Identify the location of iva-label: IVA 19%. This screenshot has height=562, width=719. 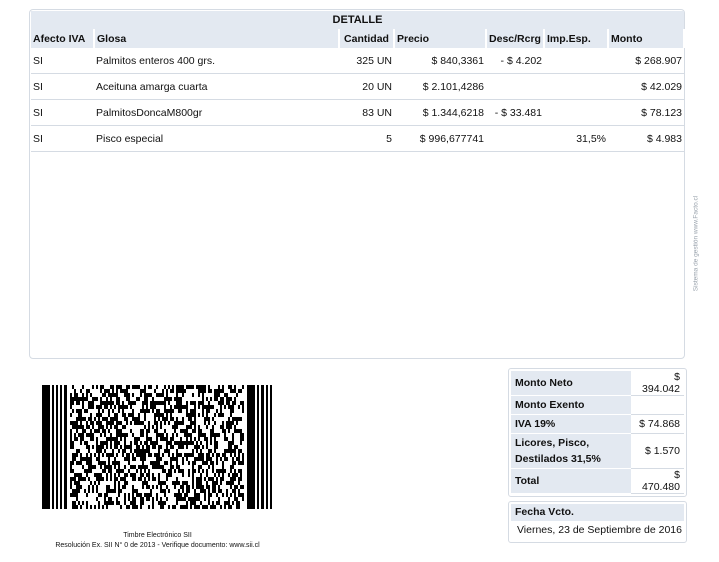
(571, 424).